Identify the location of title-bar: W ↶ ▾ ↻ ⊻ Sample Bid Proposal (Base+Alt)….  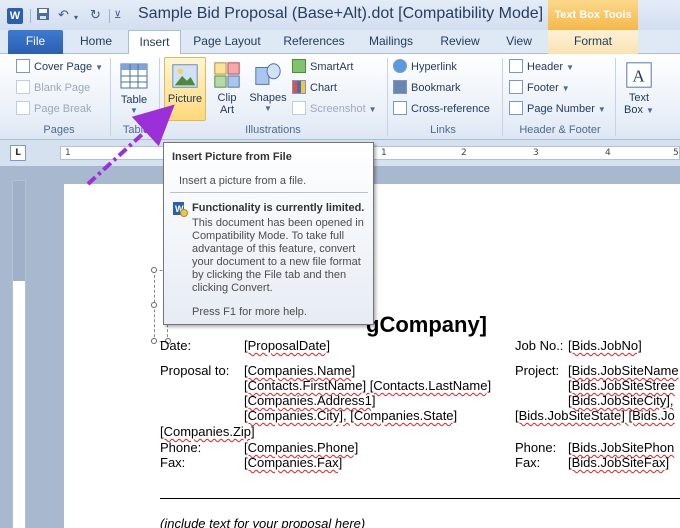
(340, 15).